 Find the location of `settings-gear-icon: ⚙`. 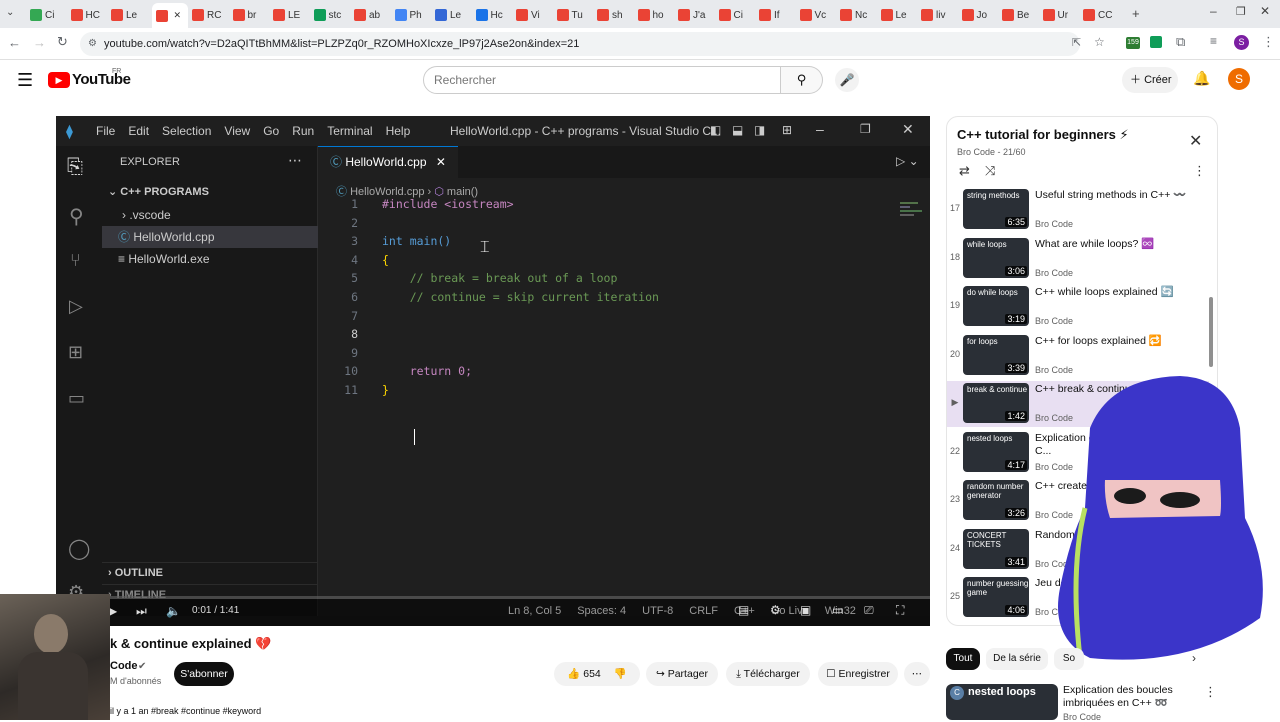

settings-gear-icon: ⚙ is located at coordinates (775, 610).